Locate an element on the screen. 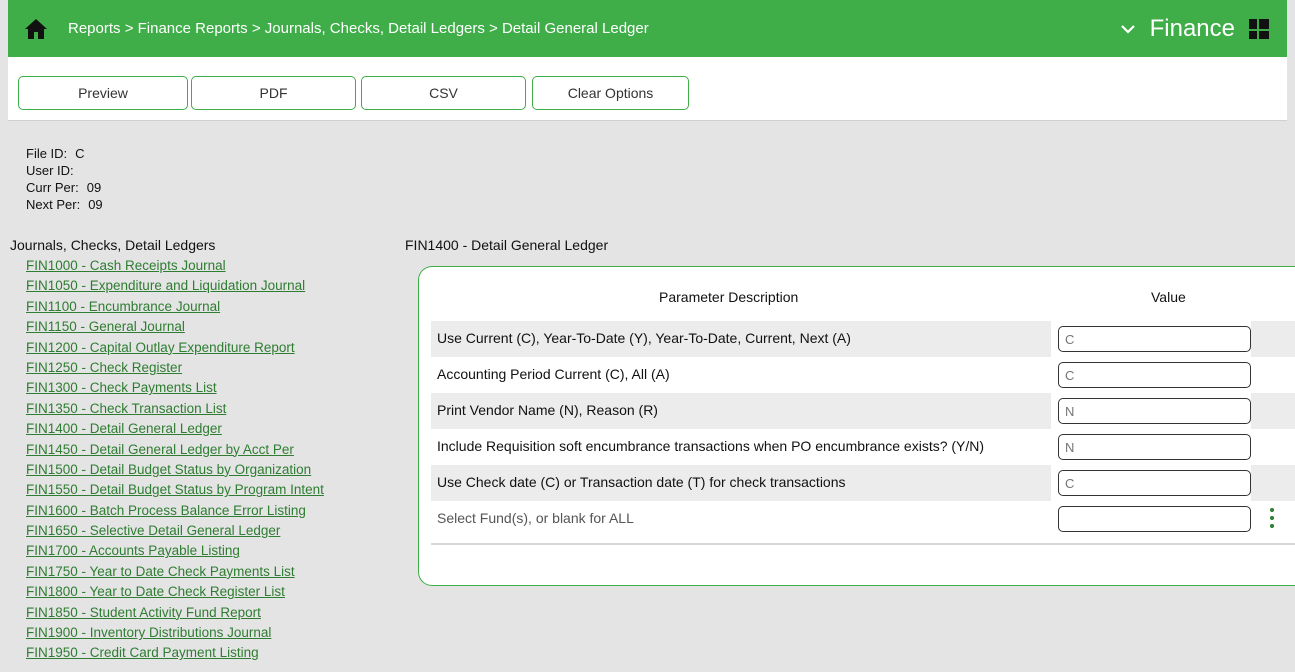 The image size is (1295, 672). list-item: FIN1000 - Cash Receipts Journal is located at coordinates (175, 266).